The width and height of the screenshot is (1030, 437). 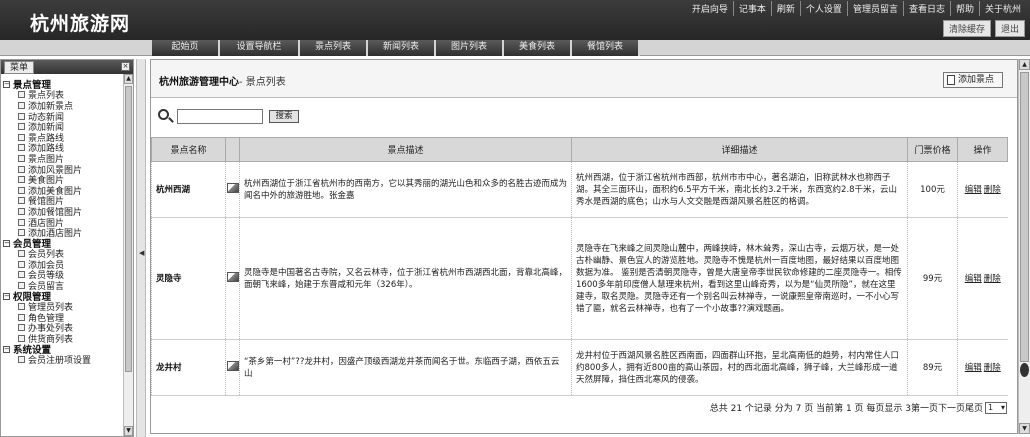 I want to click on nav-link-view-log: 查看日志, so click(x=926, y=8).